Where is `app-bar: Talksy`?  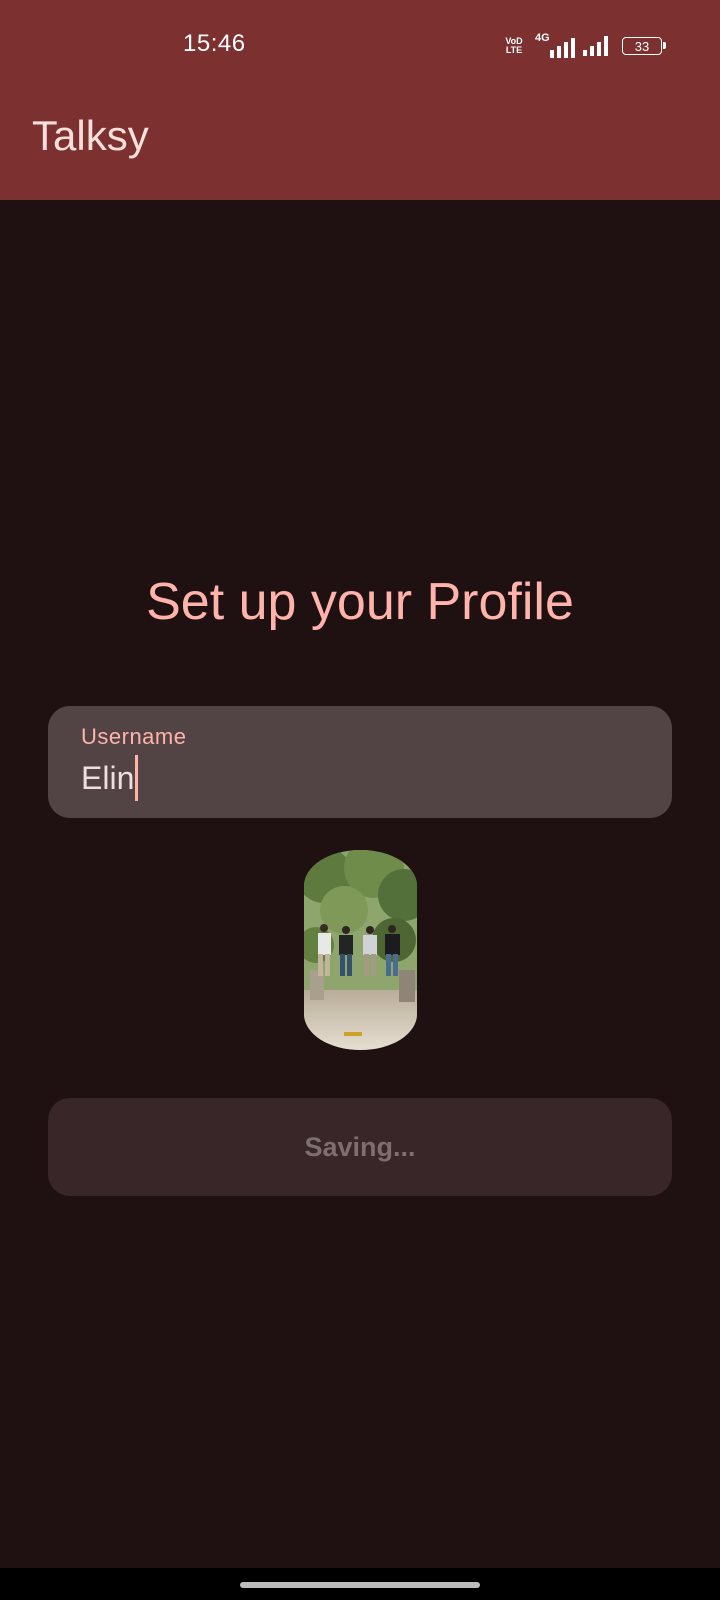
app-bar: Talksy is located at coordinates (360, 146).